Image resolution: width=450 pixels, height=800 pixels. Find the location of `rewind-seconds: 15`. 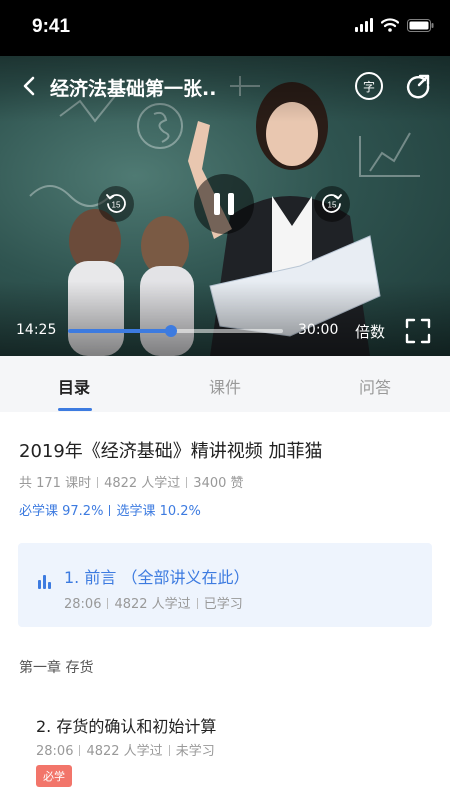

rewind-seconds: 15 is located at coordinates (116, 205).